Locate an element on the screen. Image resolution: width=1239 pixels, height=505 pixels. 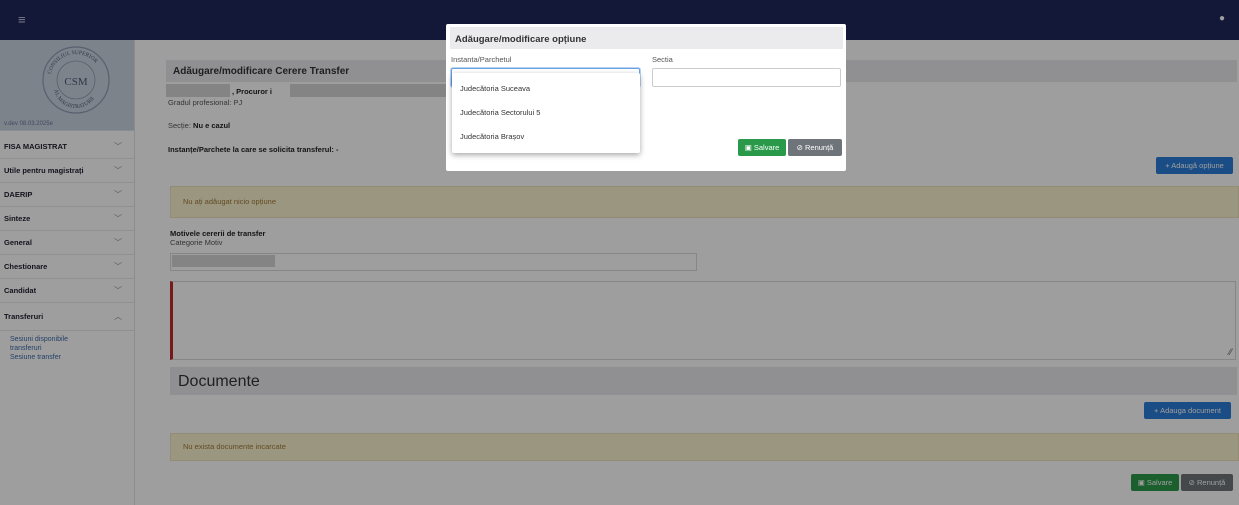
instanta-label: Instanta/Parchetul is located at coordinates (481, 59).